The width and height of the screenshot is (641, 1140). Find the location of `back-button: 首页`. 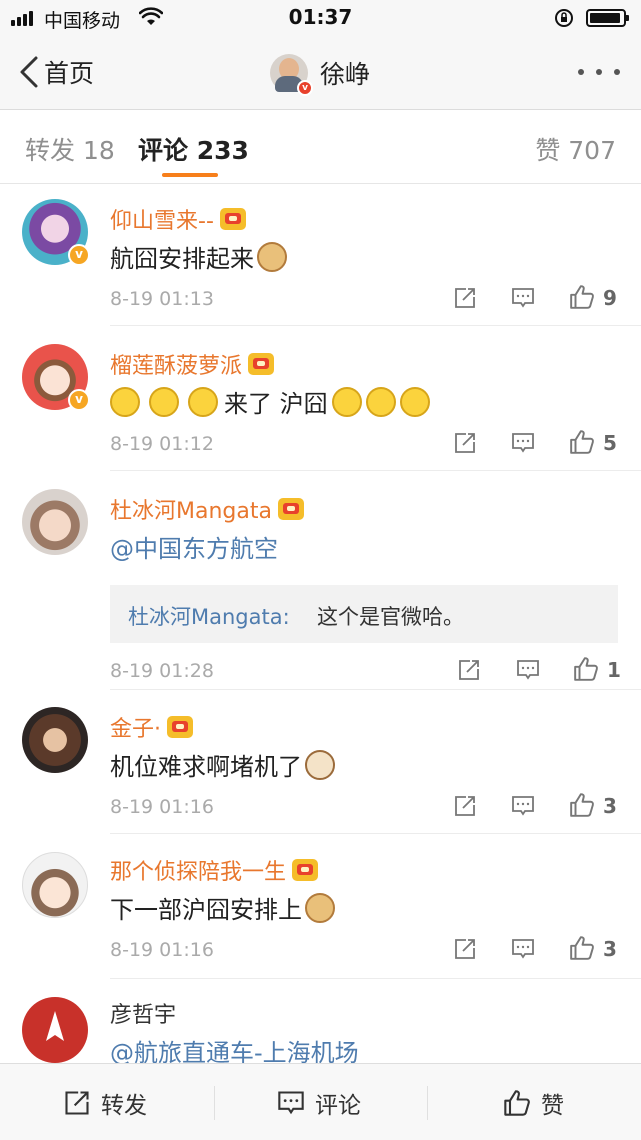

back-button: 首页 is located at coordinates (56, 72).